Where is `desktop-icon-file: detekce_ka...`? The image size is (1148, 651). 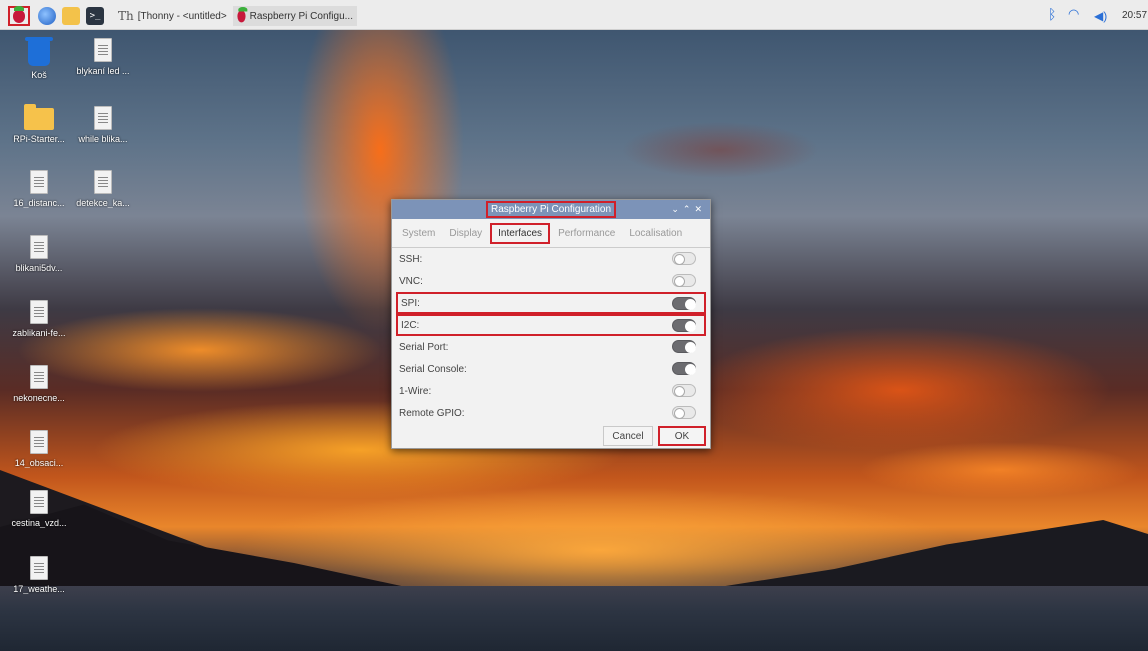 desktop-icon-file: detekce_ka... is located at coordinates (103, 189).